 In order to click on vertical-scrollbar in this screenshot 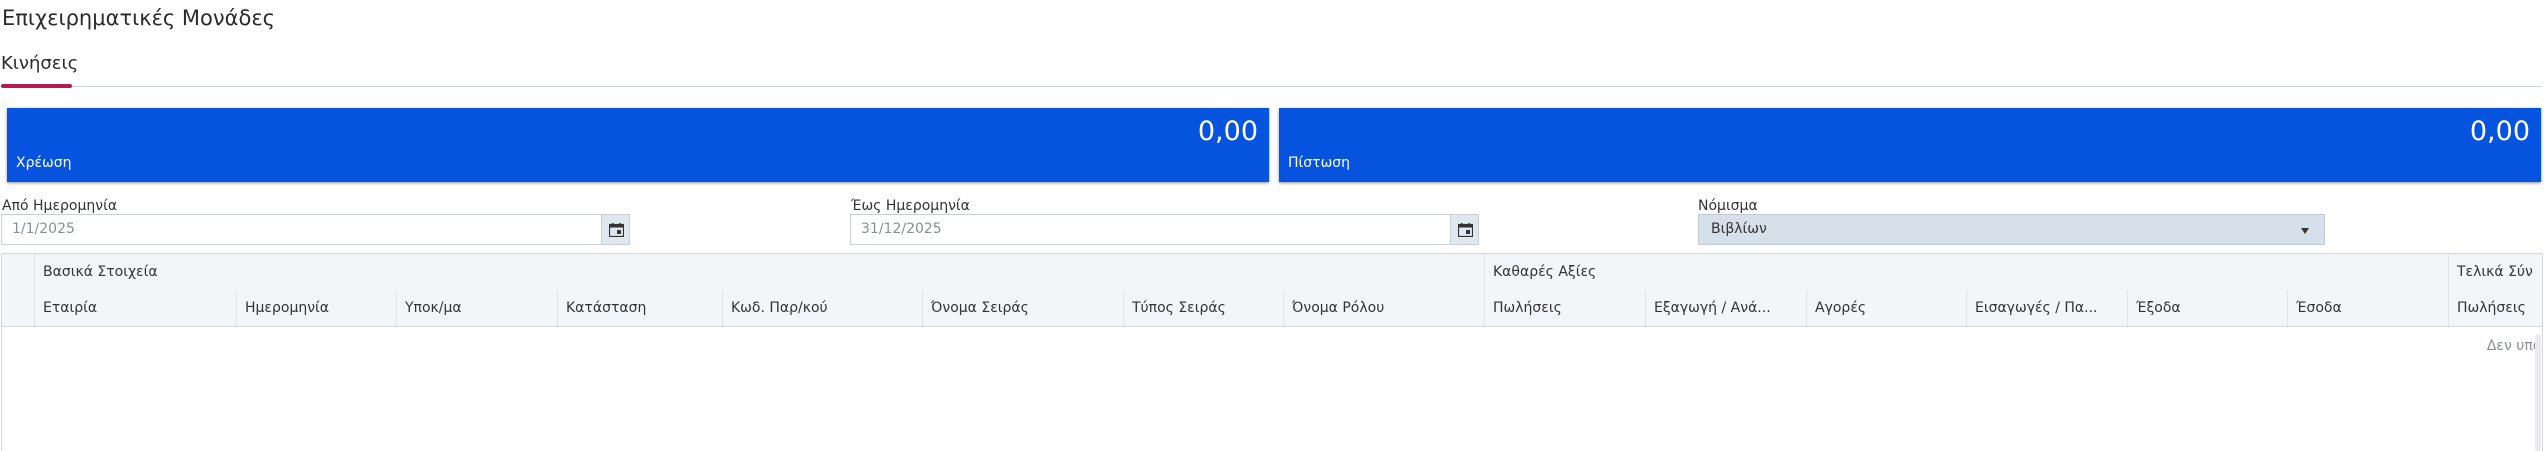, I will do `click(2538, 392)`.